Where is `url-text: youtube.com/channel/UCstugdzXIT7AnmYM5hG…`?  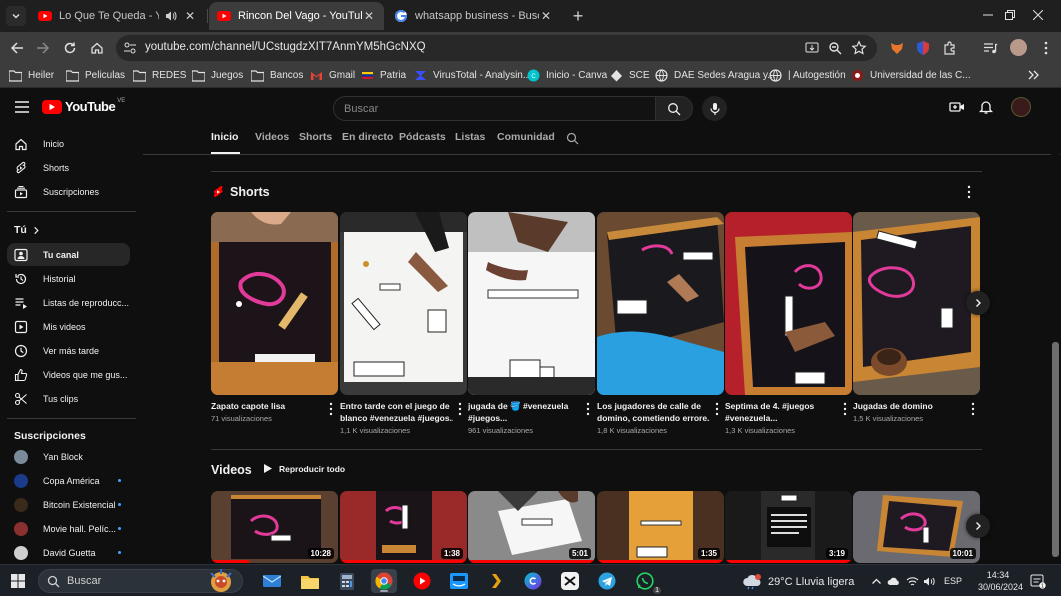
url-text: youtube.com/channel/UCstugdzXIT7AnmYM5hG… is located at coordinates (285, 47).